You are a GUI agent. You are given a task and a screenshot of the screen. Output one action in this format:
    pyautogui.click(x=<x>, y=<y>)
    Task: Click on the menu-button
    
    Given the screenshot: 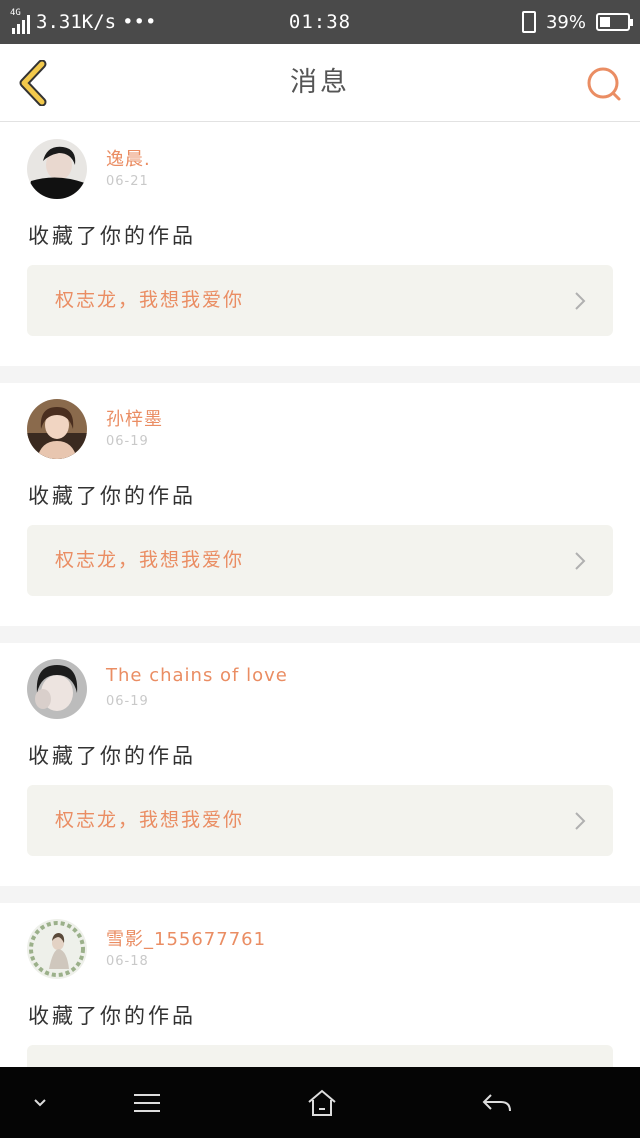 What is the action you would take?
    pyautogui.click(x=147, y=1102)
    